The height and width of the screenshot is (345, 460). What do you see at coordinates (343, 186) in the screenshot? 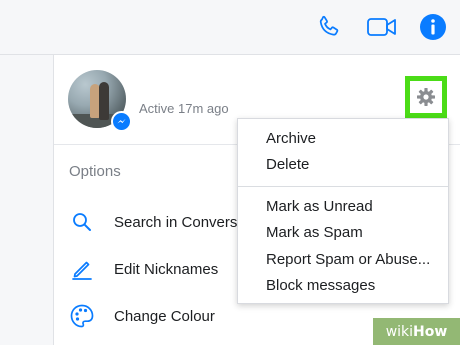
I see `menu-divider` at bounding box center [343, 186].